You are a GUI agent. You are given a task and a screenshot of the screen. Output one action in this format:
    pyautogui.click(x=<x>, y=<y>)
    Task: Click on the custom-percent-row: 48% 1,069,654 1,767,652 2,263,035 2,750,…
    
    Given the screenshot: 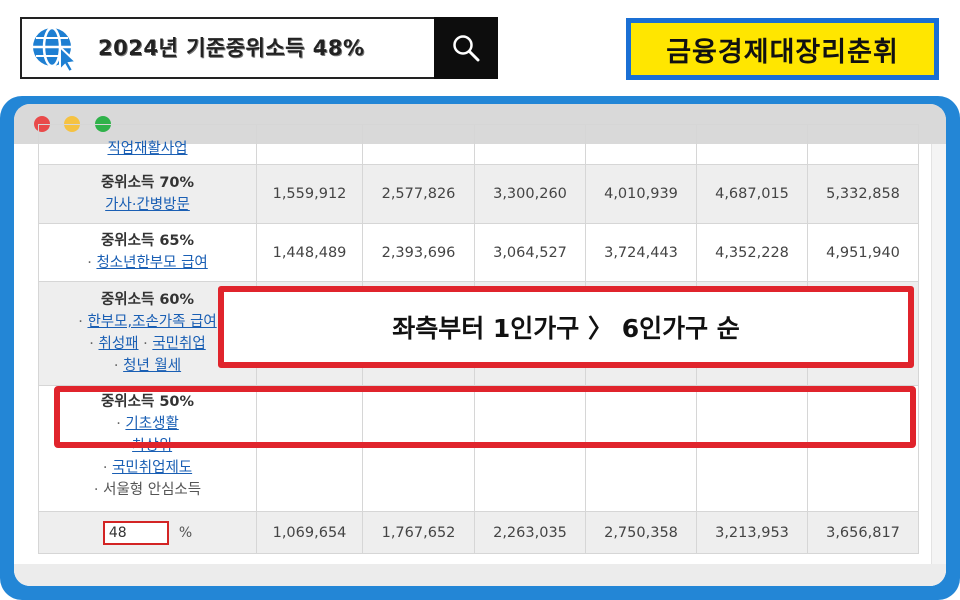 What is the action you would take?
    pyautogui.click(x=478, y=532)
    